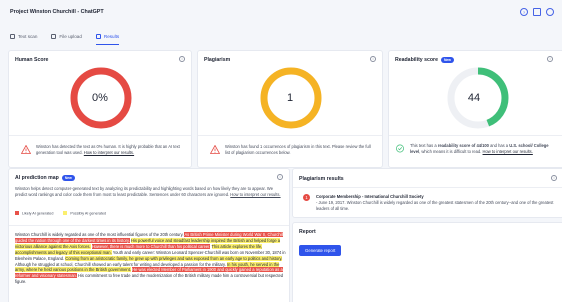 The width and height of the screenshot is (562, 302). What do you see at coordinates (306, 197) in the screenshot?
I see `source-number: 1` at bounding box center [306, 197].